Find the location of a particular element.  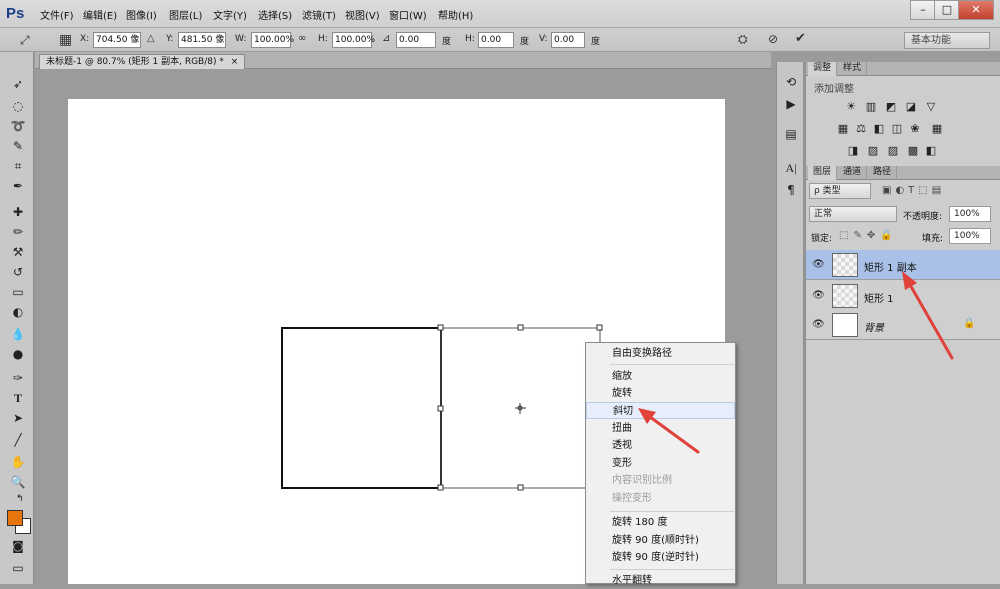

selective-color-icon: ◧ is located at coordinates (931, 151).